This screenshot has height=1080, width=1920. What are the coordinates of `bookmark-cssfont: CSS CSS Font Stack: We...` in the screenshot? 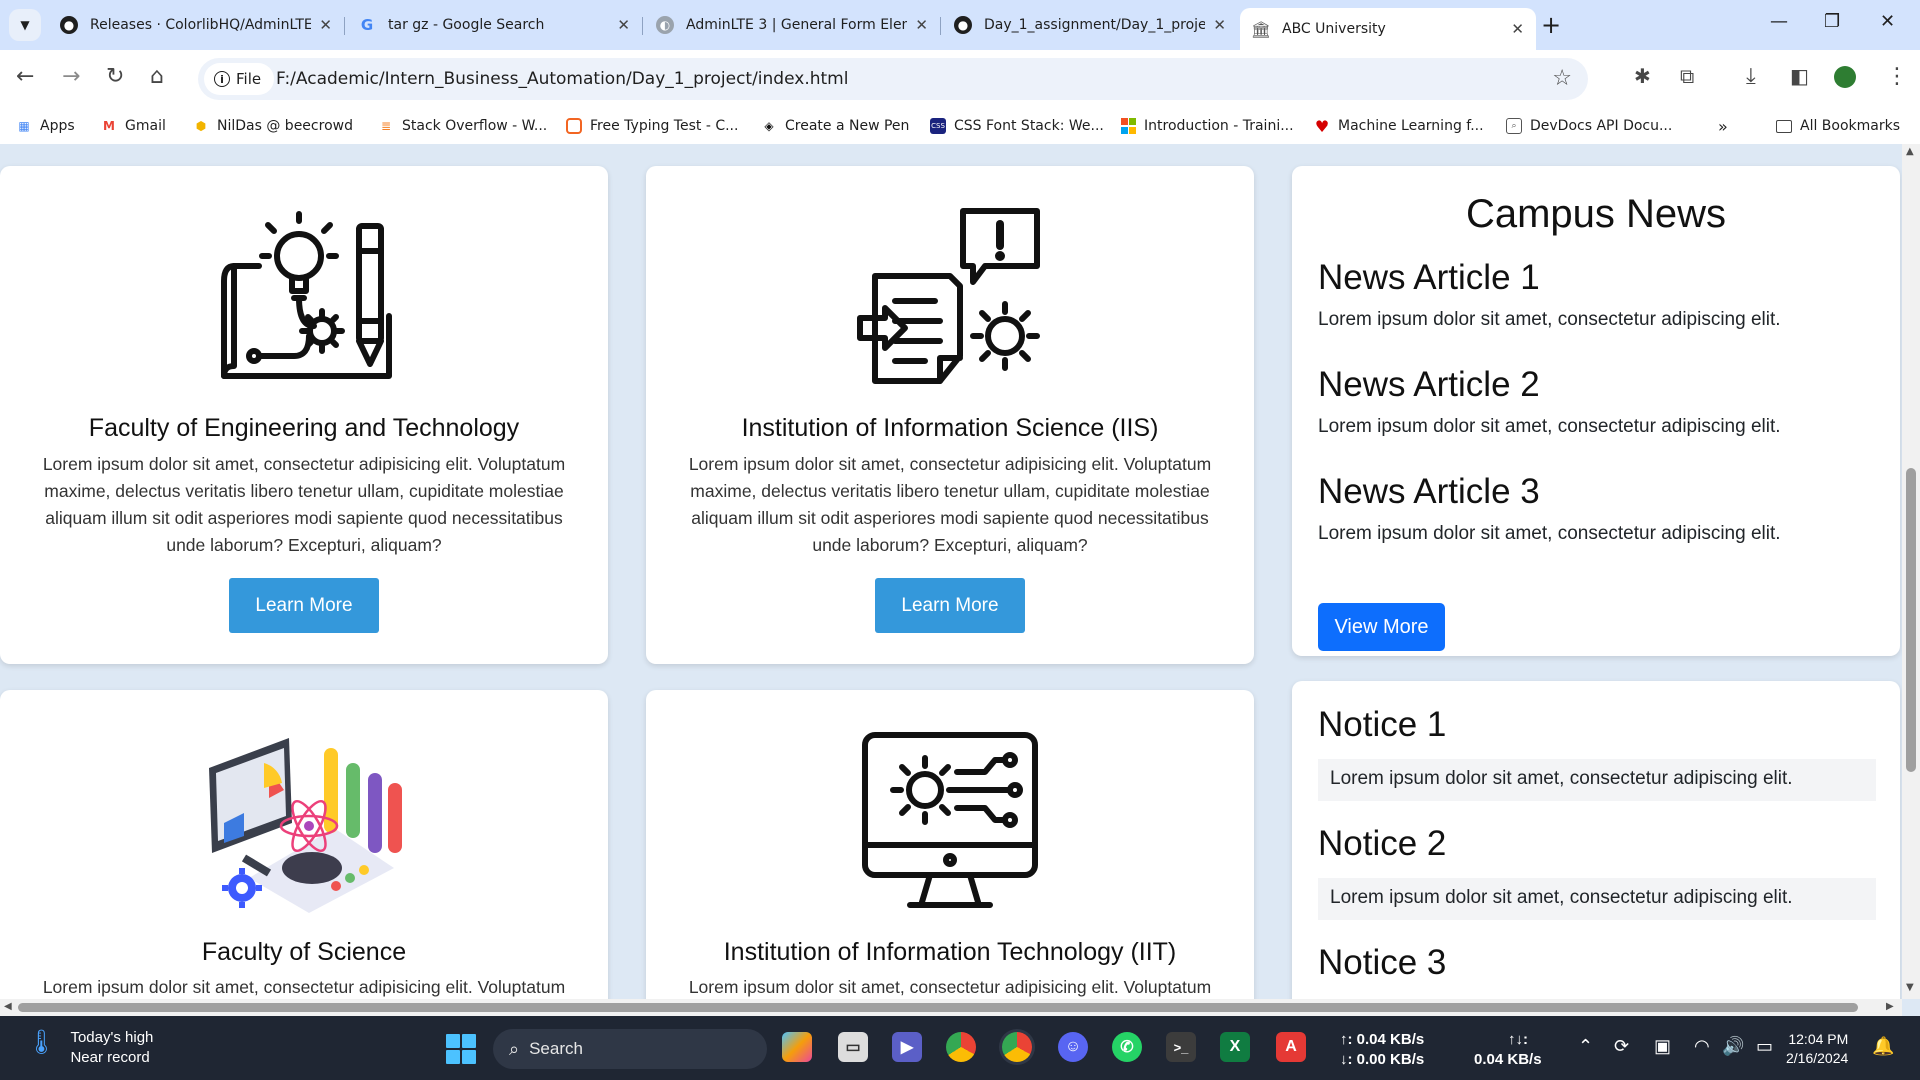 It's located at (1017, 126).